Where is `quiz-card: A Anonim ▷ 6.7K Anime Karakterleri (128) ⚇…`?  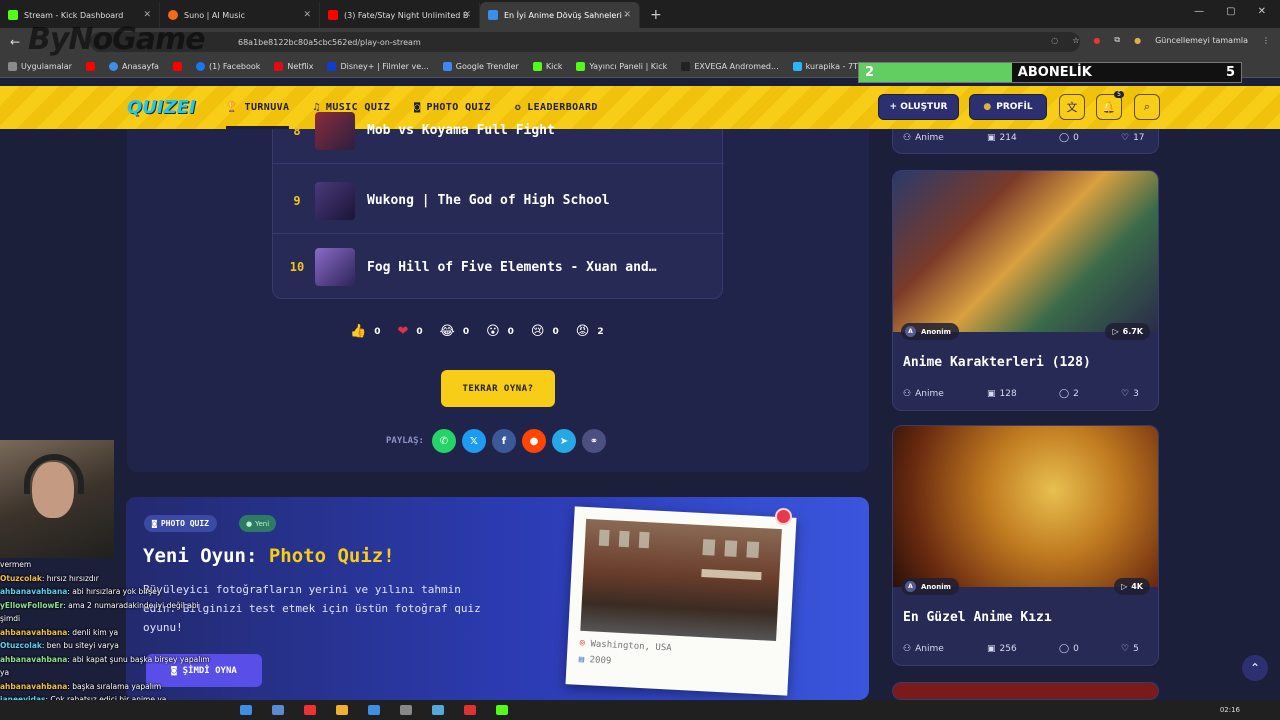 quiz-card: A Anonim ▷ 6.7K Anime Karakterleri (128) ⚇… is located at coordinates (1025, 290).